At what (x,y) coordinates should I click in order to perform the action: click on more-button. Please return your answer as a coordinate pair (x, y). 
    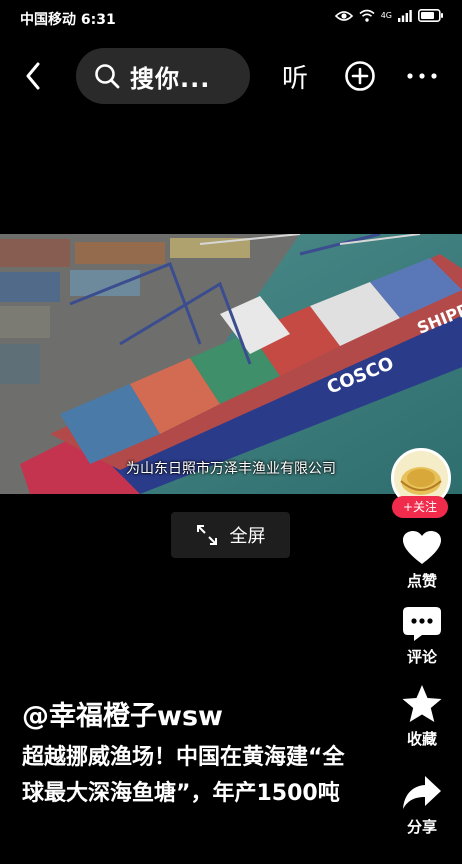
    Looking at the image, I should click on (422, 78).